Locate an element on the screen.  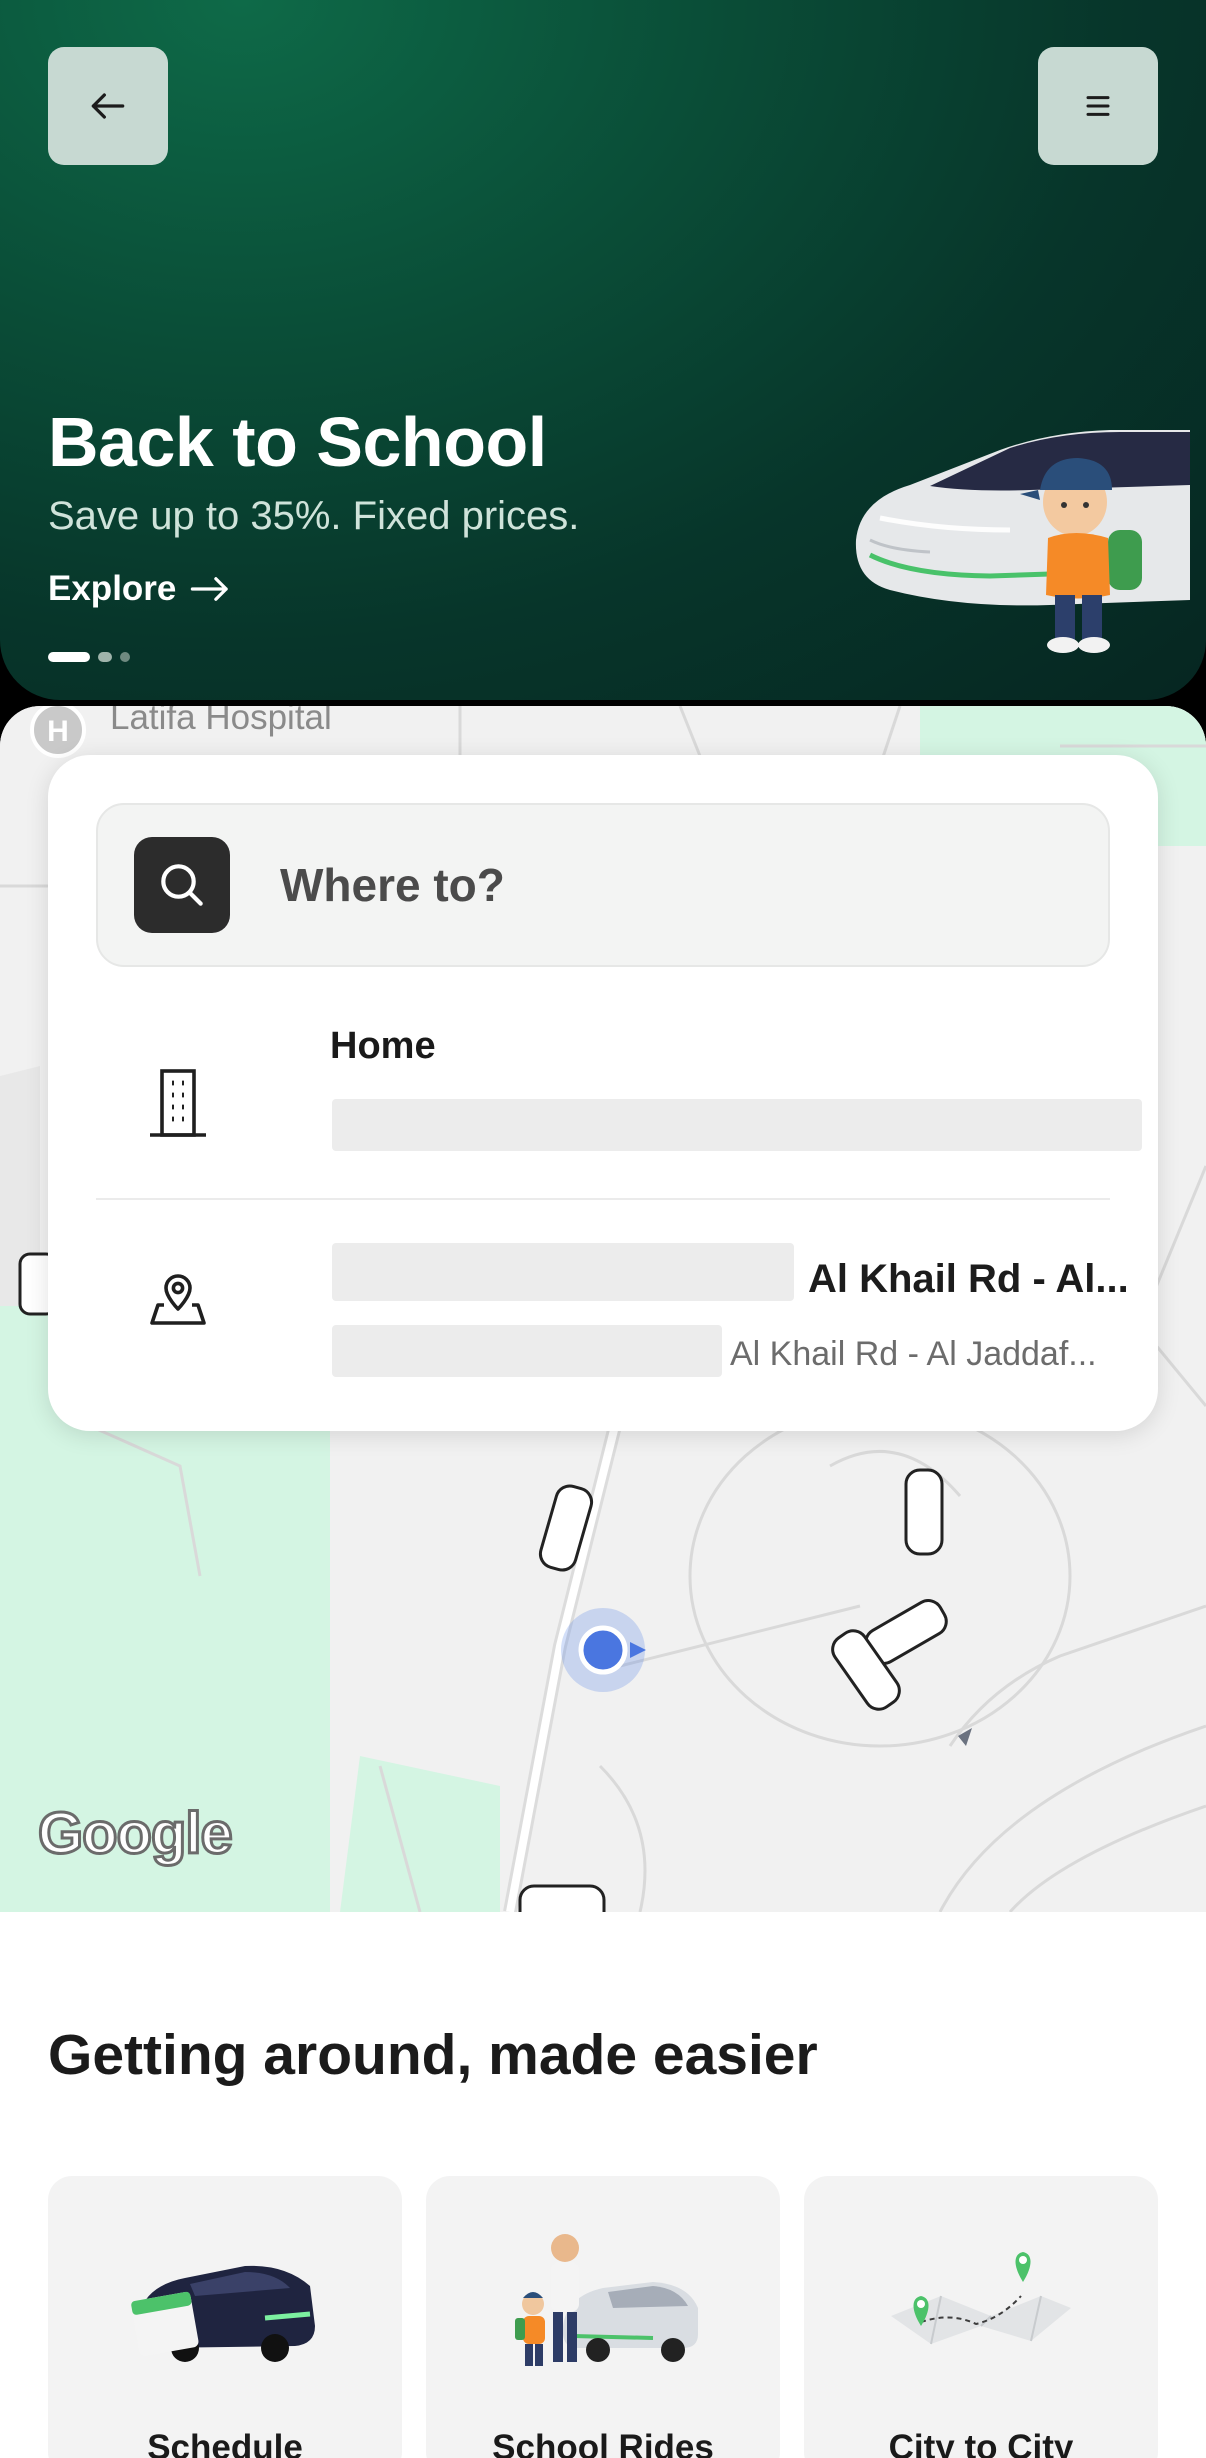
search-input: Where to? is located at coordinates (603, 885).